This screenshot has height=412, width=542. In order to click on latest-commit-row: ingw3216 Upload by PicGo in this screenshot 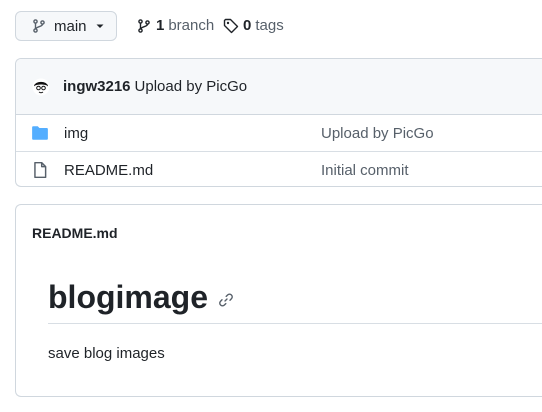, I will do `click(279, 87)`.